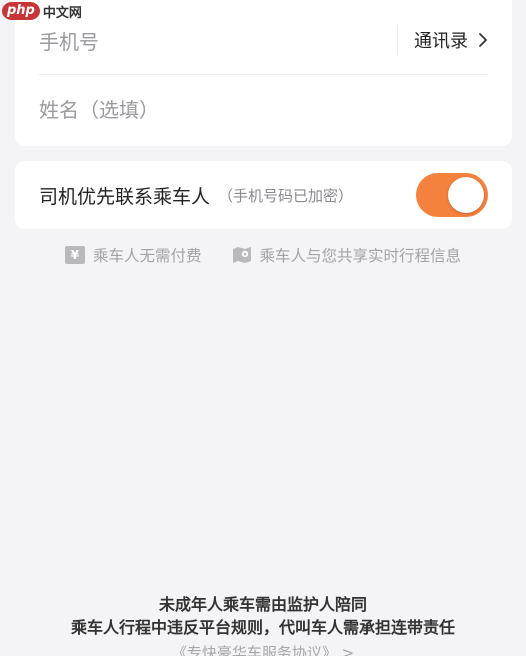  What do you see at coordinates (147, 256) in the screenshot?
I see `no-payment-text: 乘车人无需付费` at bounding box center [147, 256].